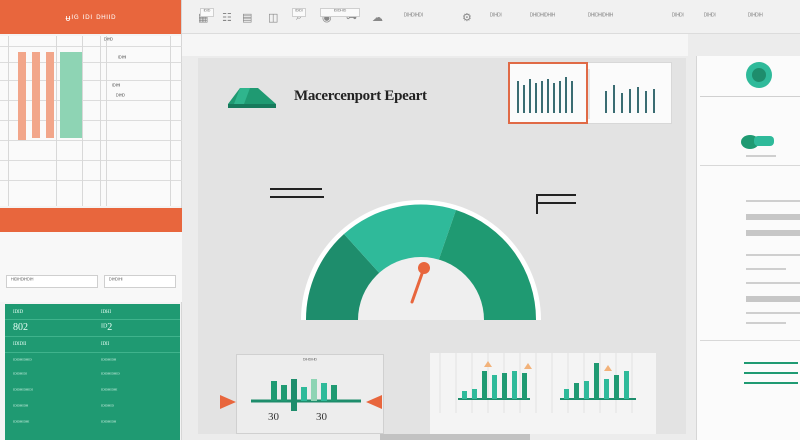 This screenshot has width=800, height=440. I want to click on cloud-icon: ☁, so click(377, 17).